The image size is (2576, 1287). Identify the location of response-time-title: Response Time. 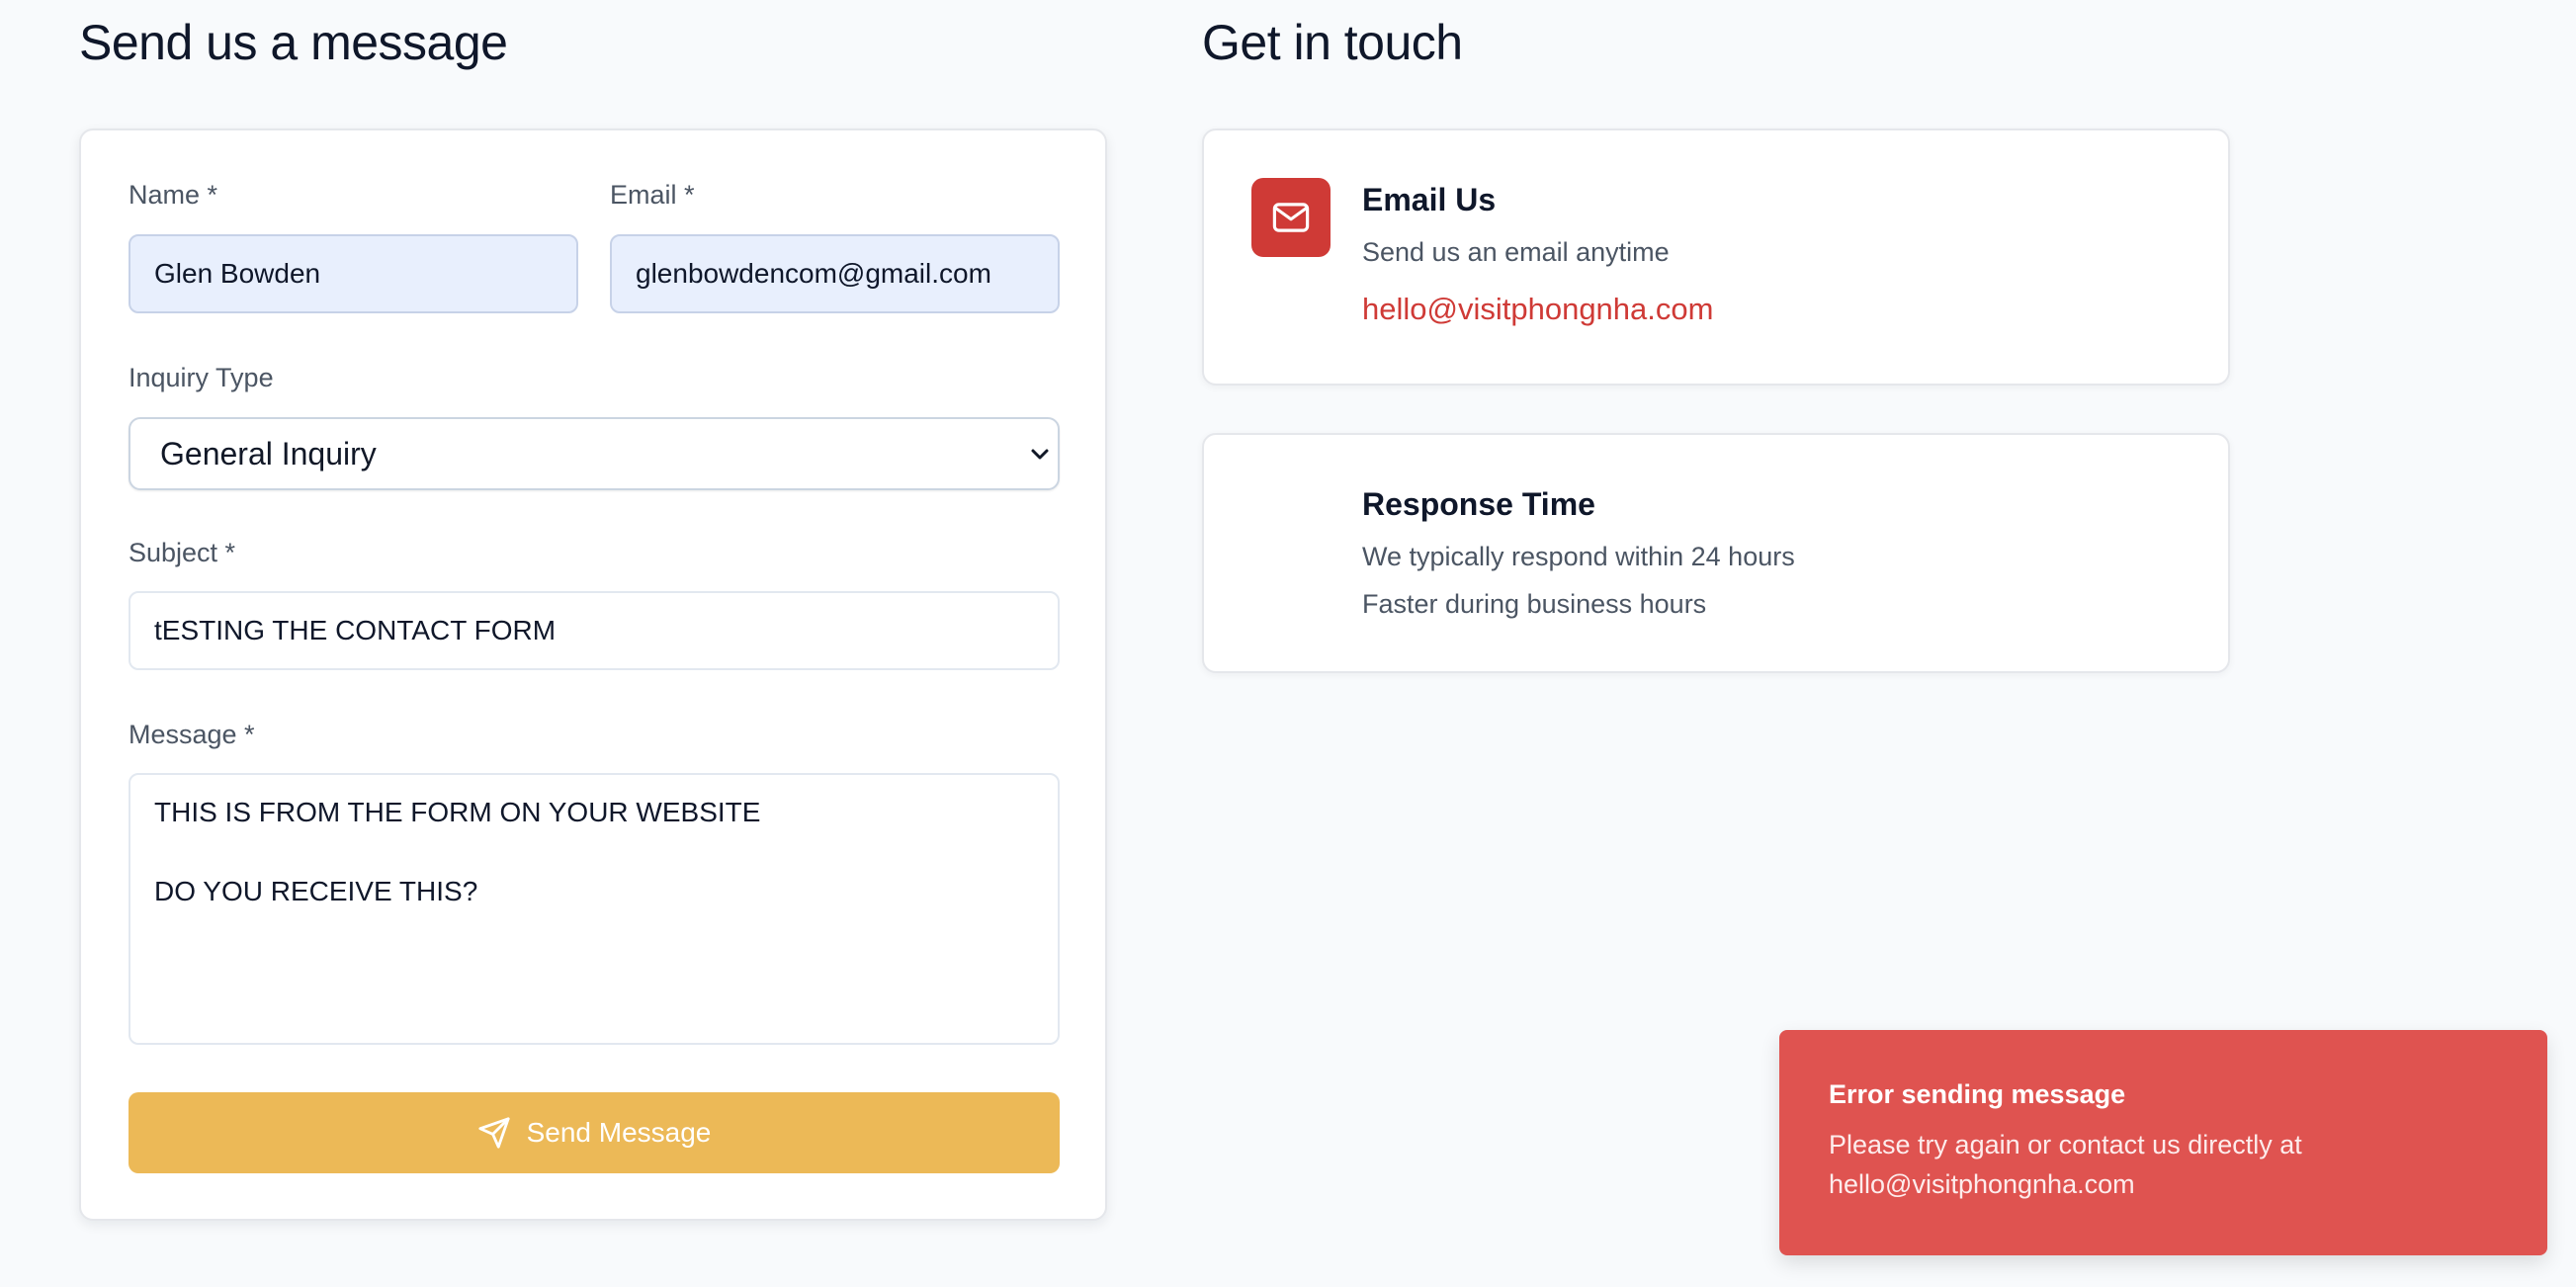
(1478, 504).